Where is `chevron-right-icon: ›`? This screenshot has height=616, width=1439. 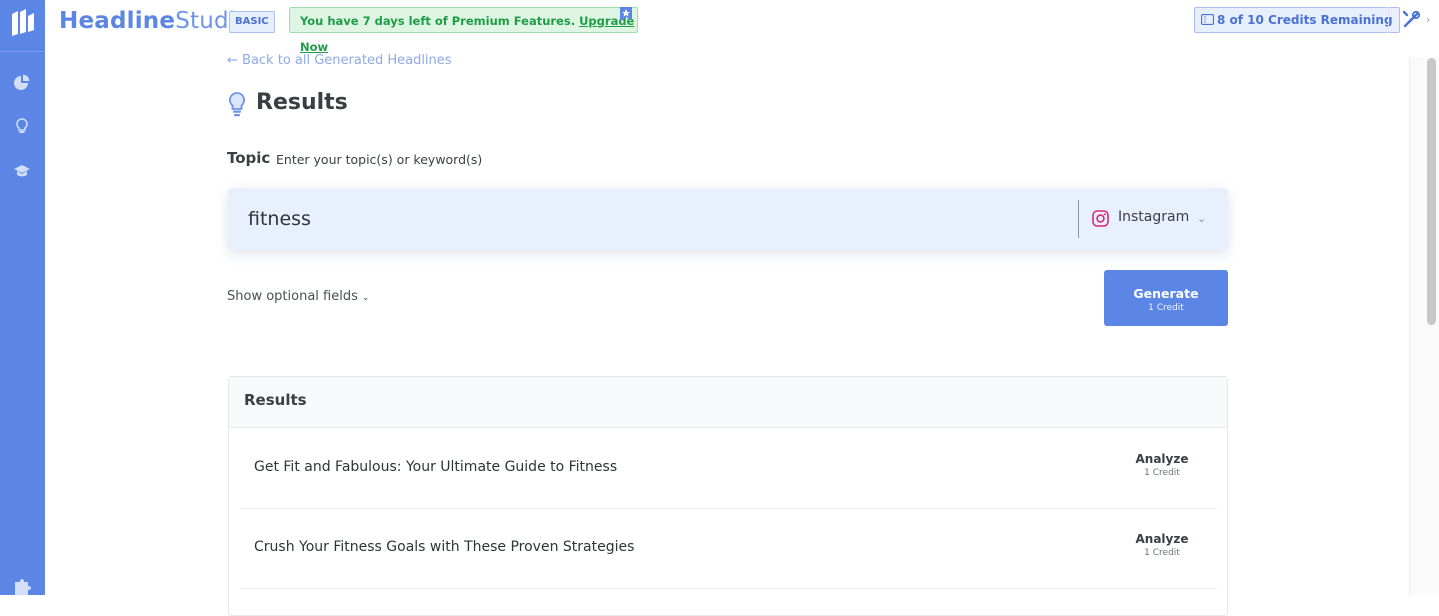
chevron-right-icon: › is located at coordinates (1428, 19).